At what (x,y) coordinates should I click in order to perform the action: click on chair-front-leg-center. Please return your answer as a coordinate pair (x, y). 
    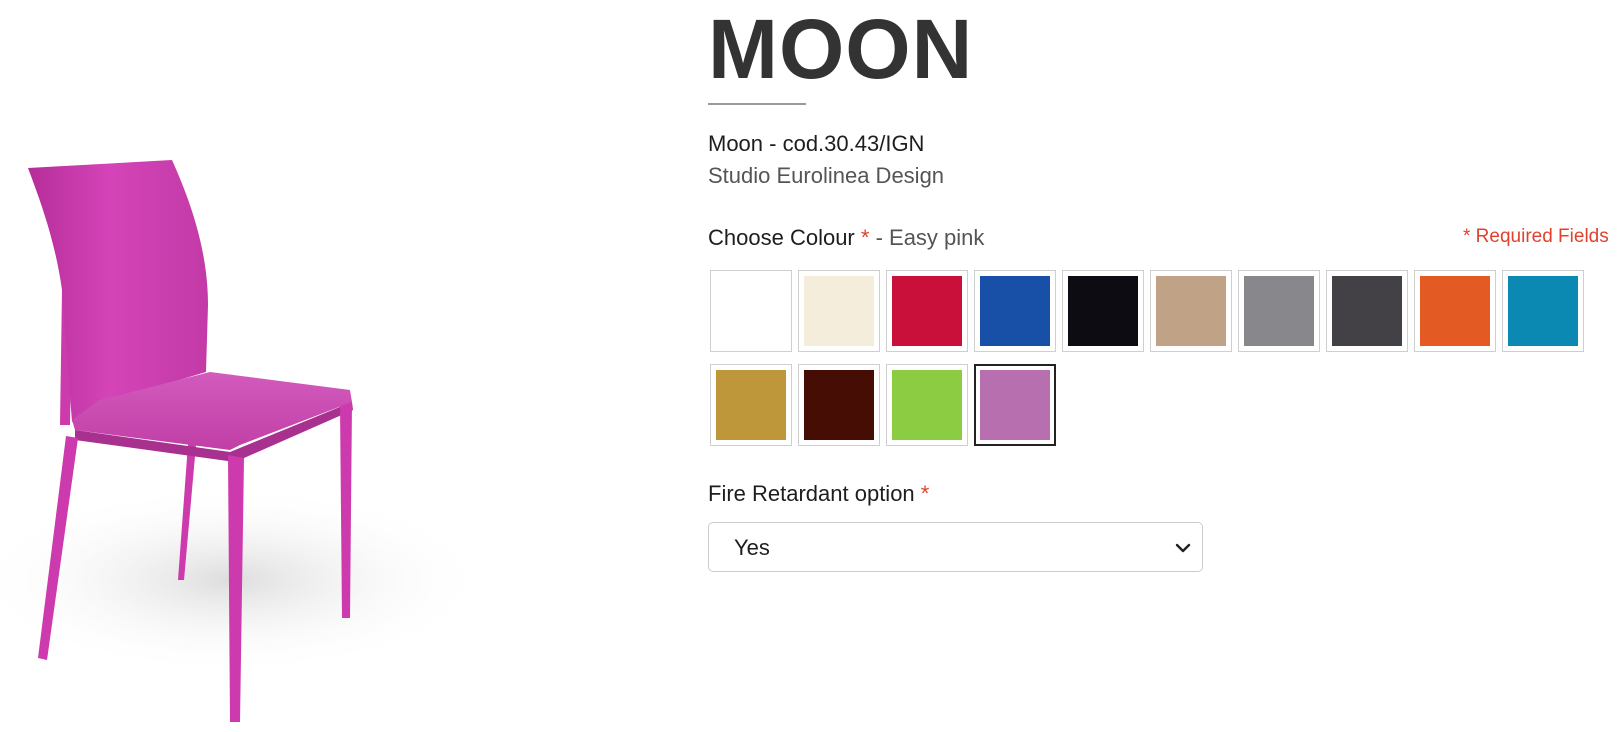
    Looking at the image, I should click on (236, 588).